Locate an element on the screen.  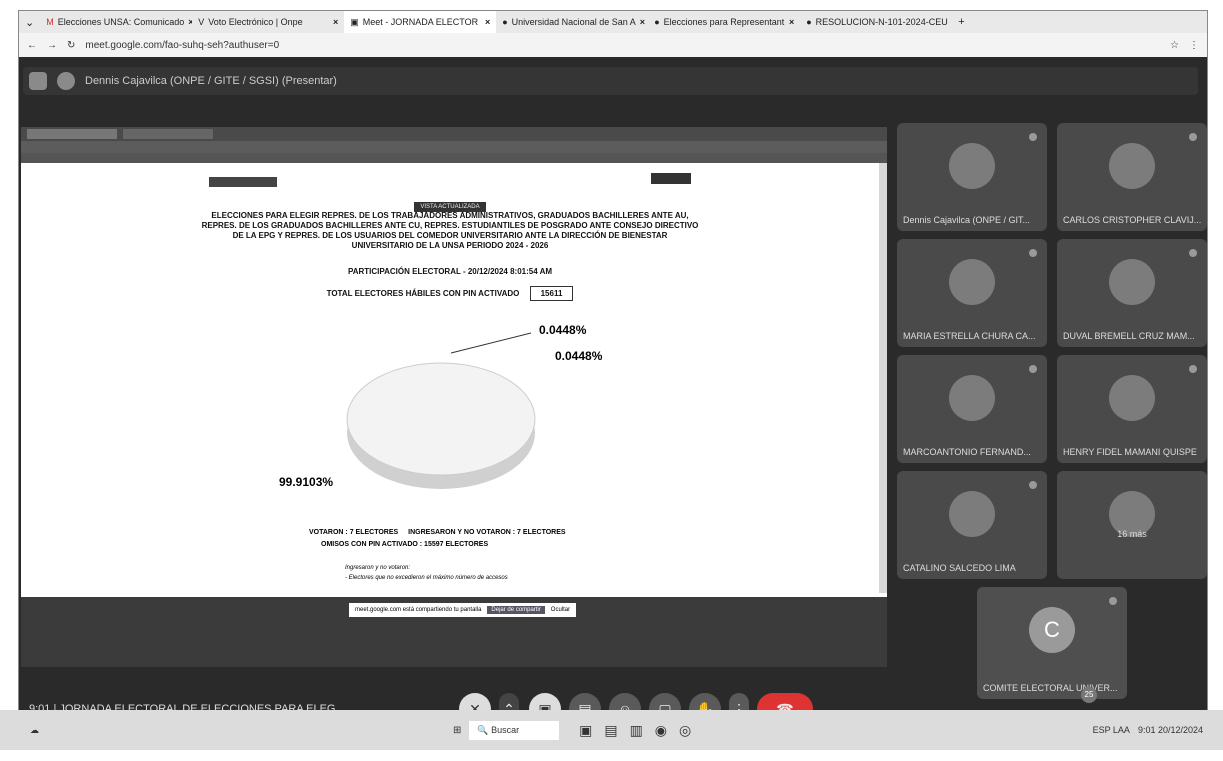
weather-icon: ☁ is located at coordinates (34, 730).